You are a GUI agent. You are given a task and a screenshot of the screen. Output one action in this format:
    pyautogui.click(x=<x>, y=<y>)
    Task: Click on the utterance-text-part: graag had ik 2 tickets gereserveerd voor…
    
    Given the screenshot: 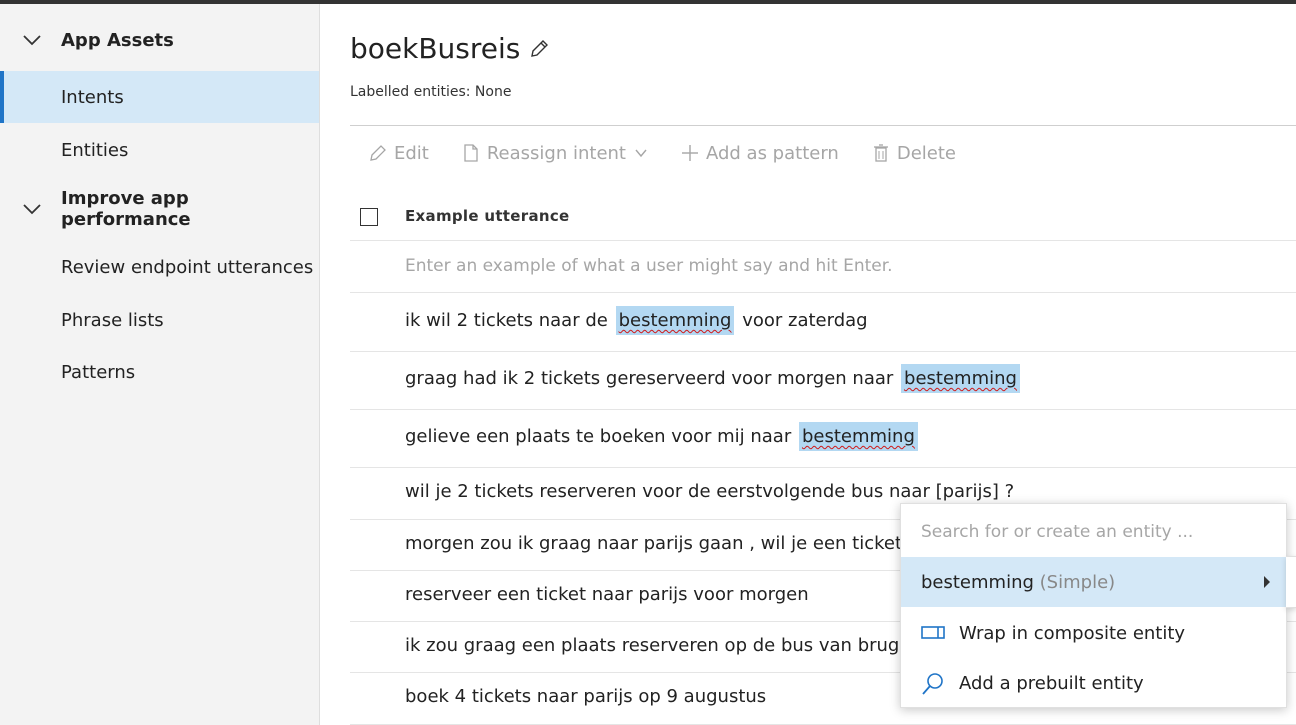 What is the action you would take?
    pyautogui.click(x=649, y=378)
    